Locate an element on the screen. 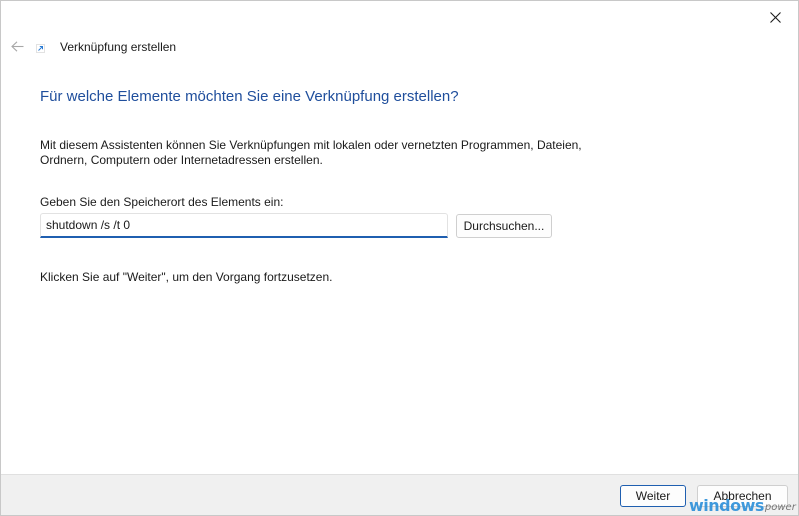 The image size is (799, 516). shortcut-icon is located at coordinates (40, 48).